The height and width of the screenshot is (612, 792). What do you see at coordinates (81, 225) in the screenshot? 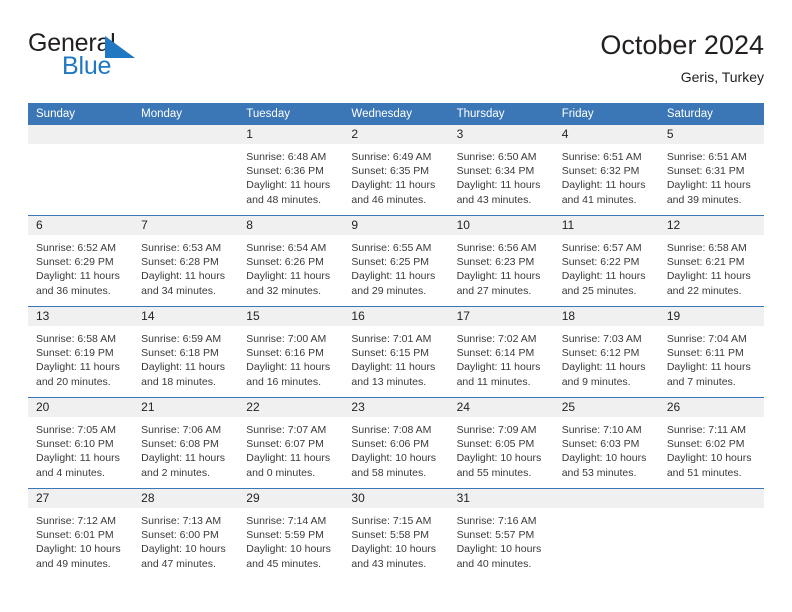
I see `day-number: 6` at bounding box center [81, 225].